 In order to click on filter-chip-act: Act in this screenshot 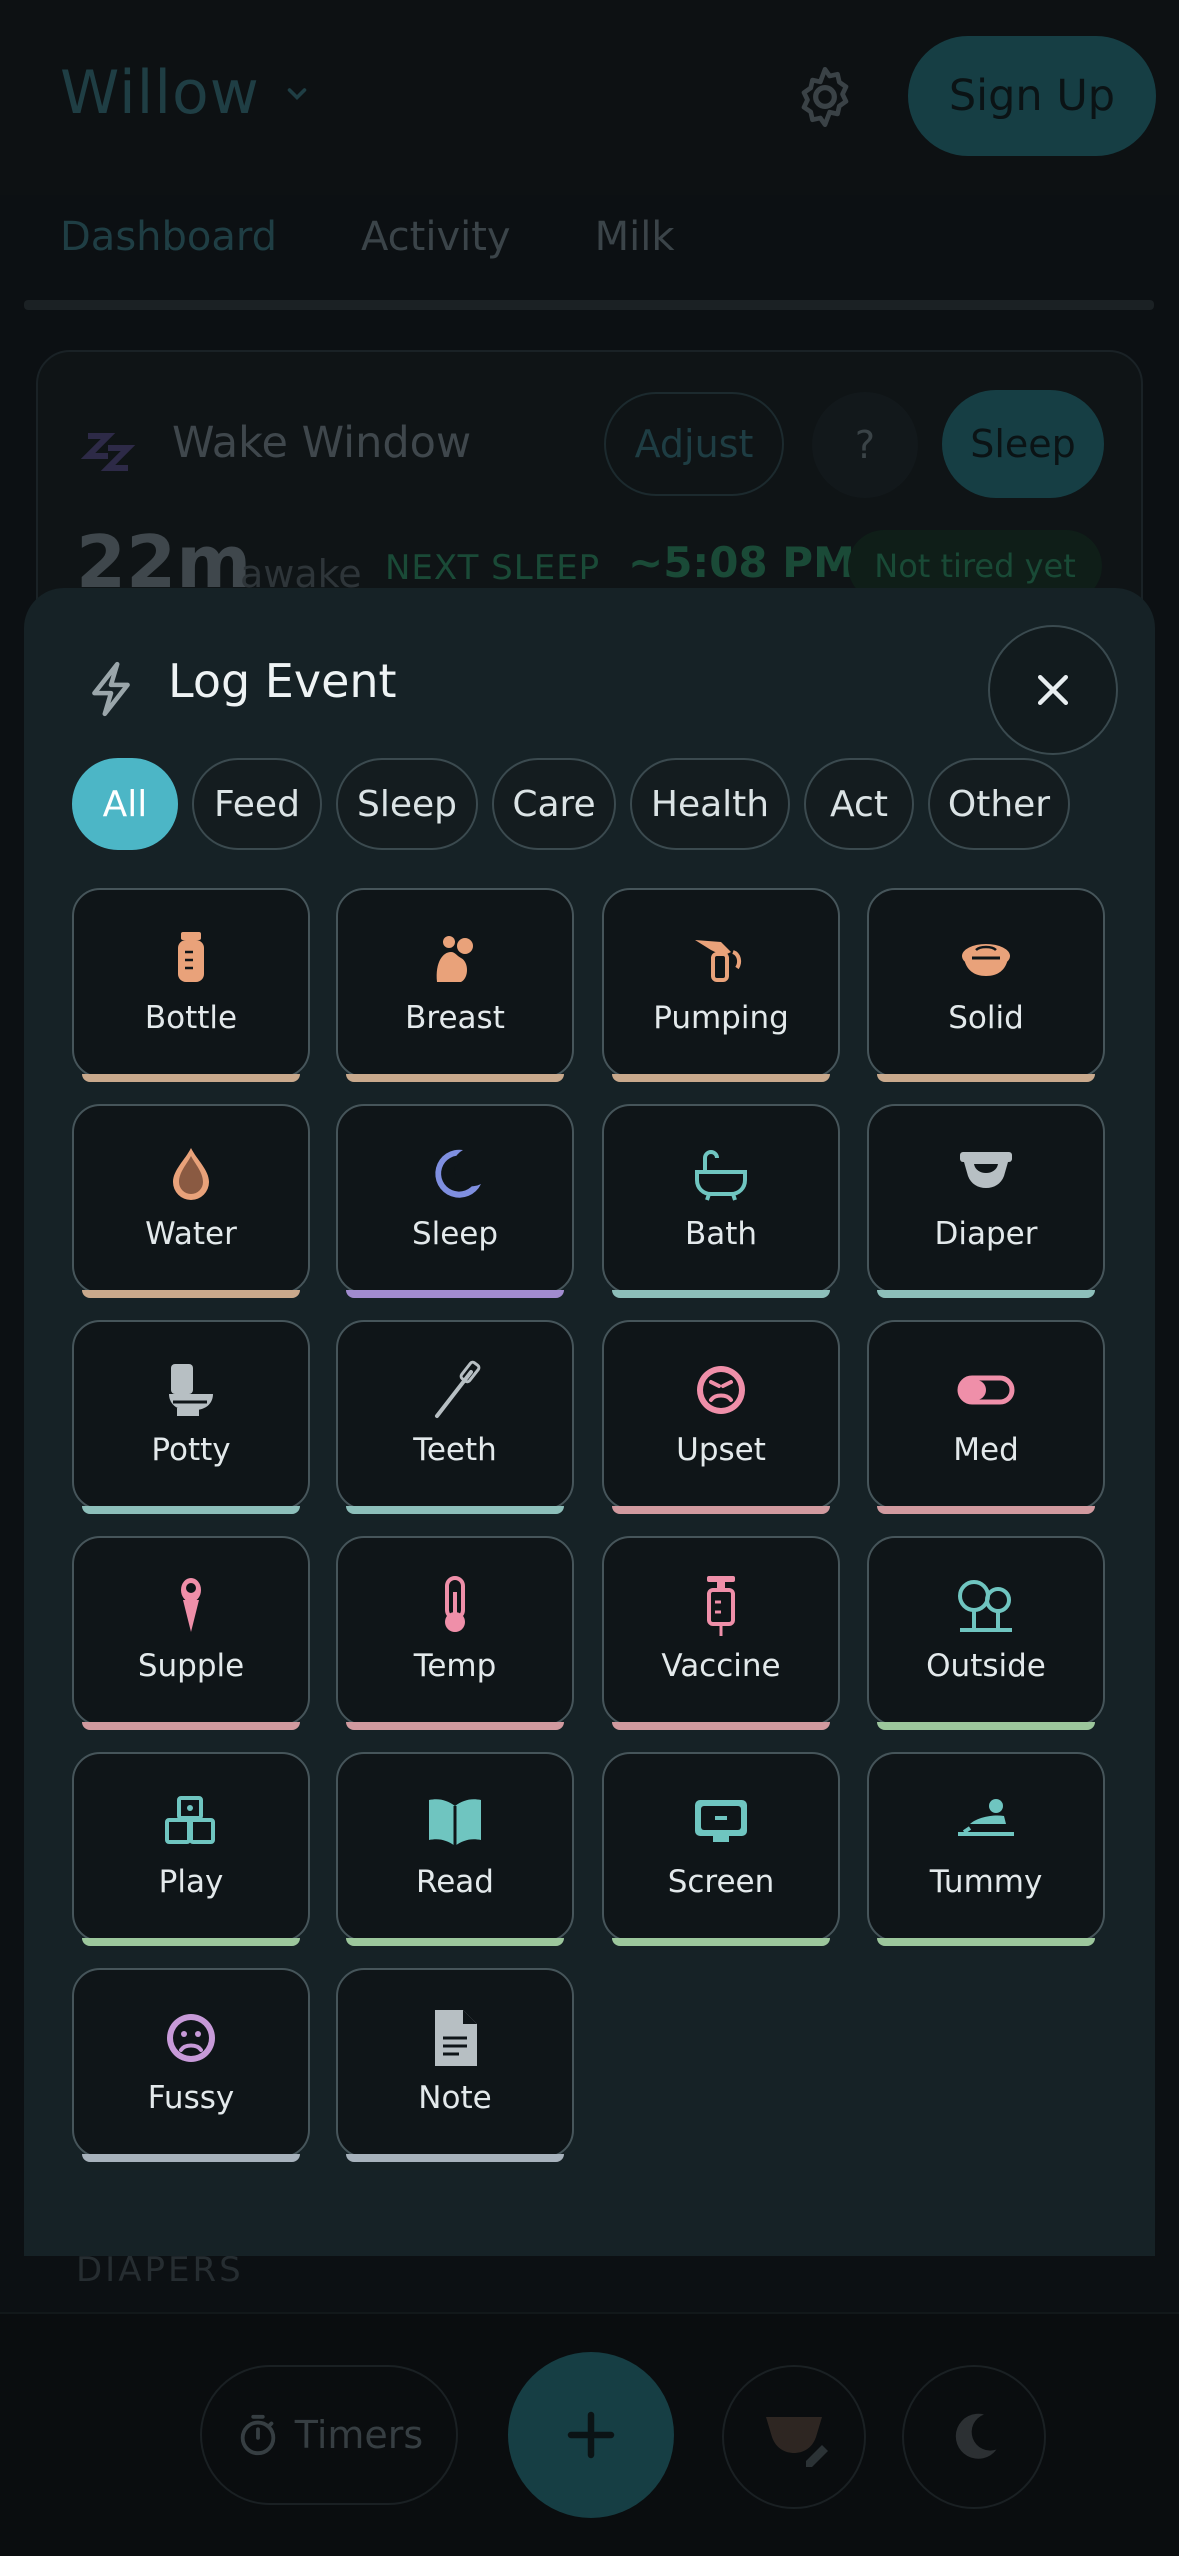, I will do `click(859, 804)`.